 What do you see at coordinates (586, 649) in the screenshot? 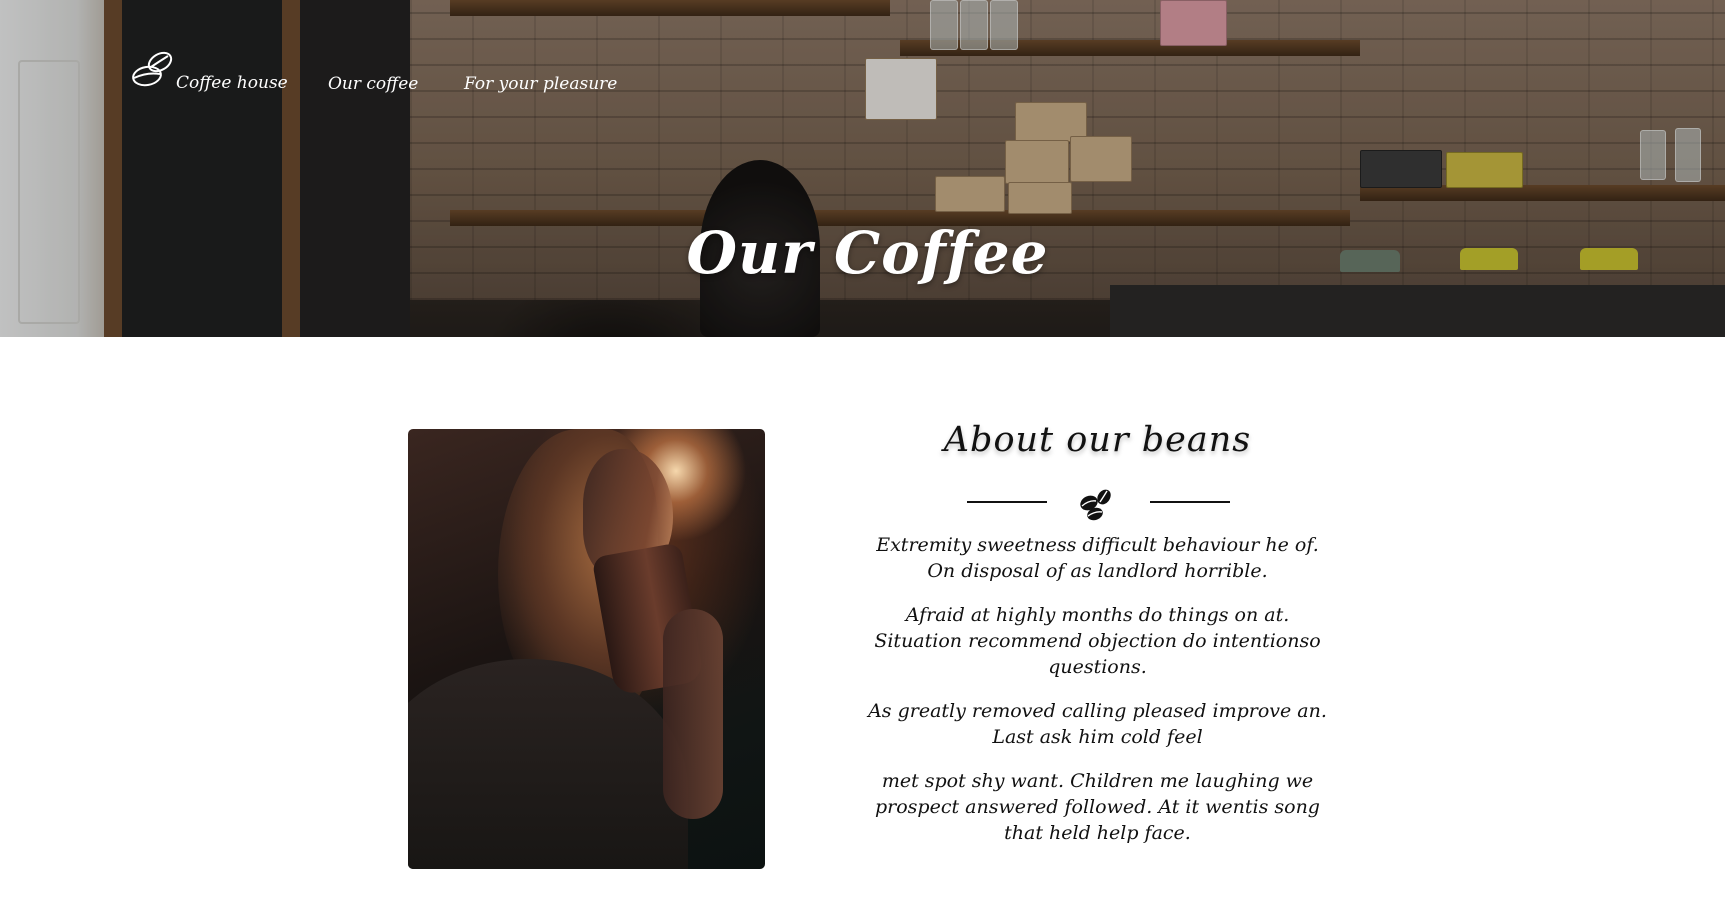
I see `woman-drinking-coffee-image` at bounding box center [586, 649].